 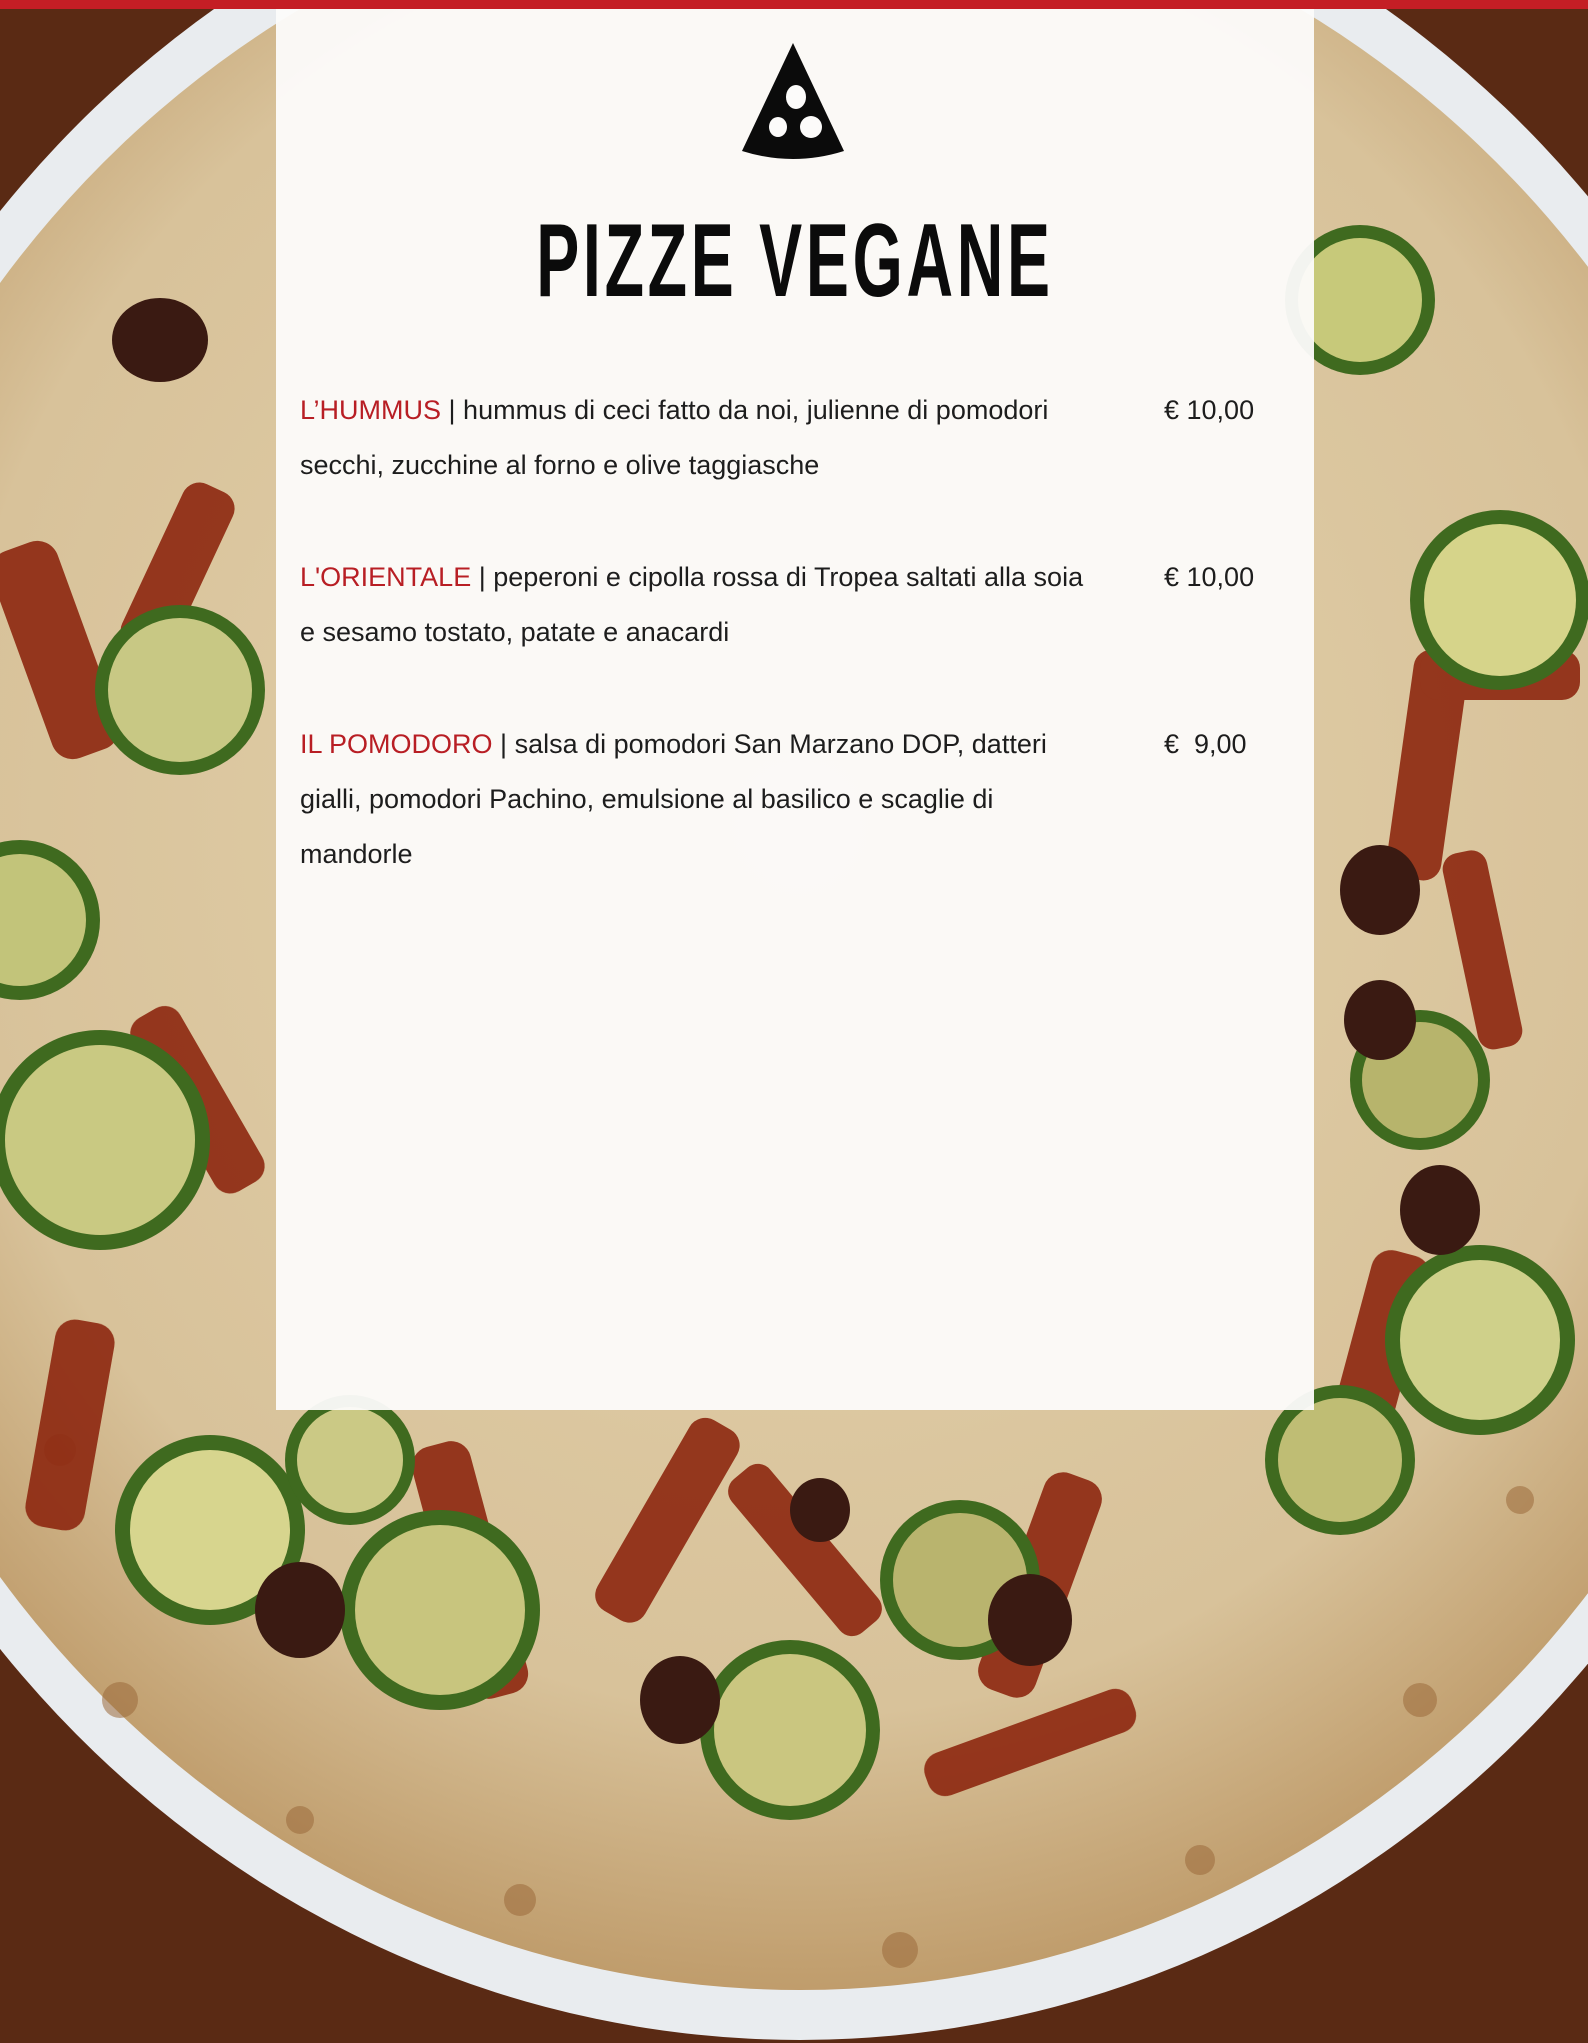 I want to click on menu-item-name: L’HUMMUS, so click(x=371, y=410).